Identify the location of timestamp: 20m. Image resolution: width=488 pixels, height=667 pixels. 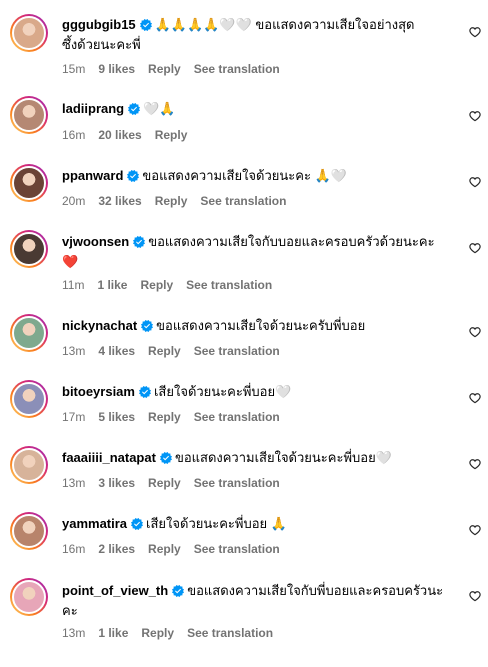
(73, 201).